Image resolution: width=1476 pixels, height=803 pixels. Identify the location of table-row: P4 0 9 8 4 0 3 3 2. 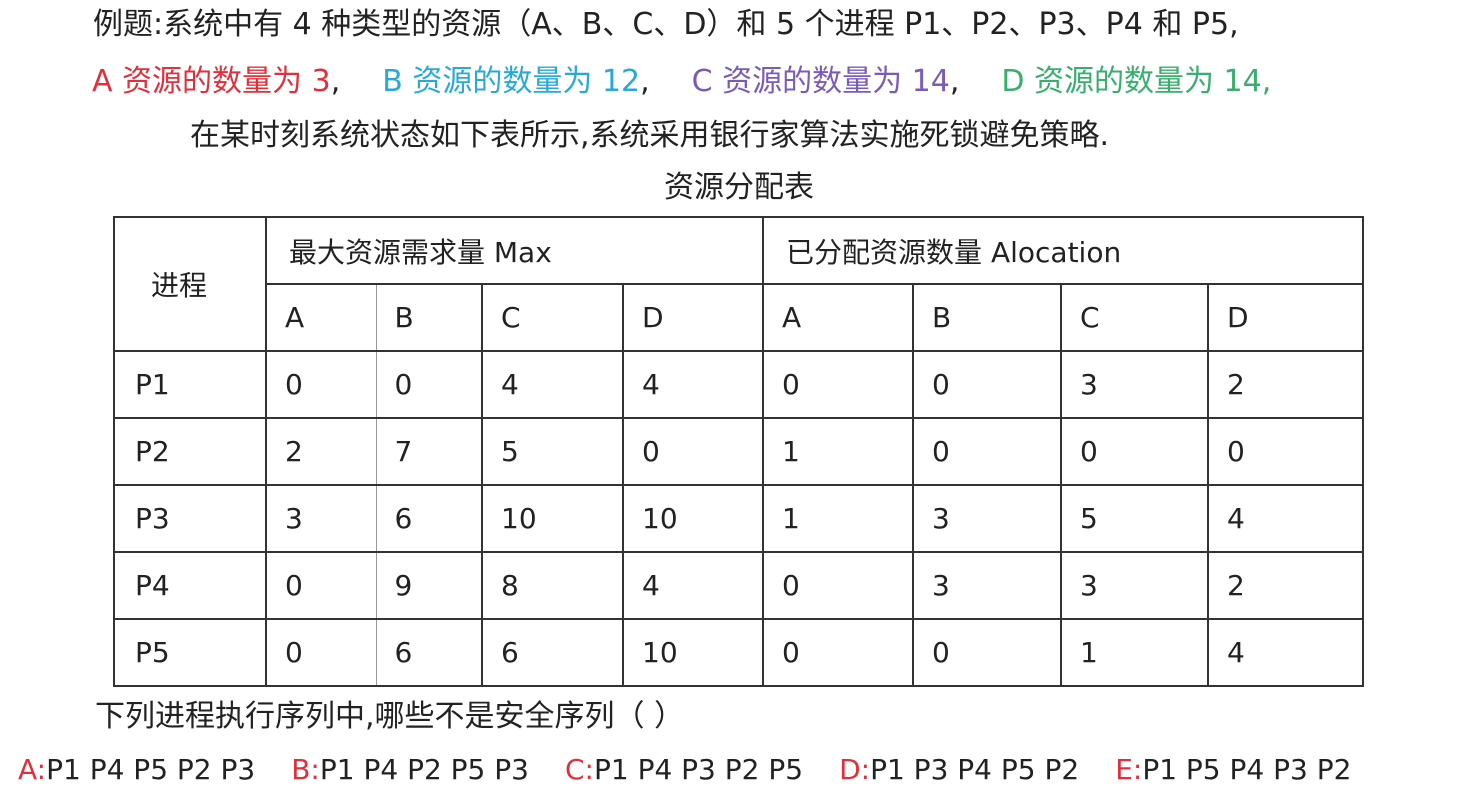
(739, 585).